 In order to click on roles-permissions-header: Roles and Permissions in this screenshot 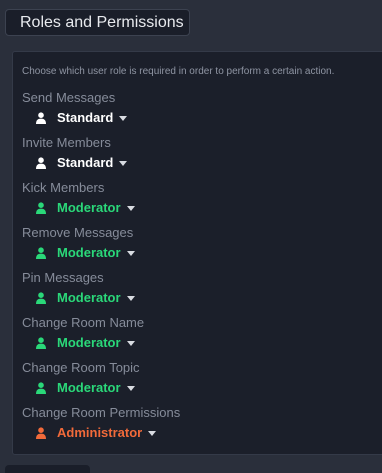, I will do `click(97, 22)`.